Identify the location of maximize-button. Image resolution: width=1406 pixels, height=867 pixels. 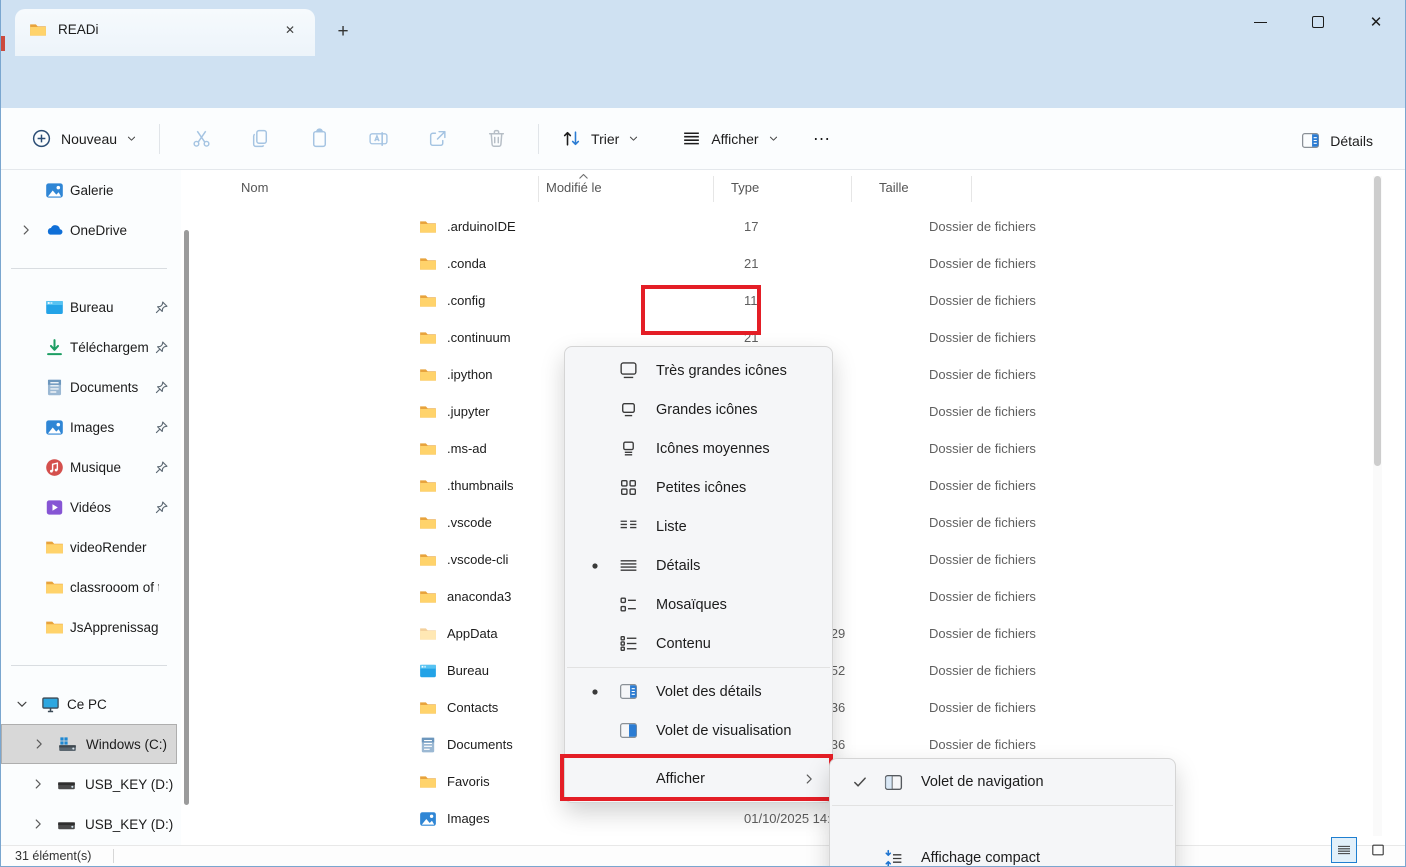
(1318, 22).